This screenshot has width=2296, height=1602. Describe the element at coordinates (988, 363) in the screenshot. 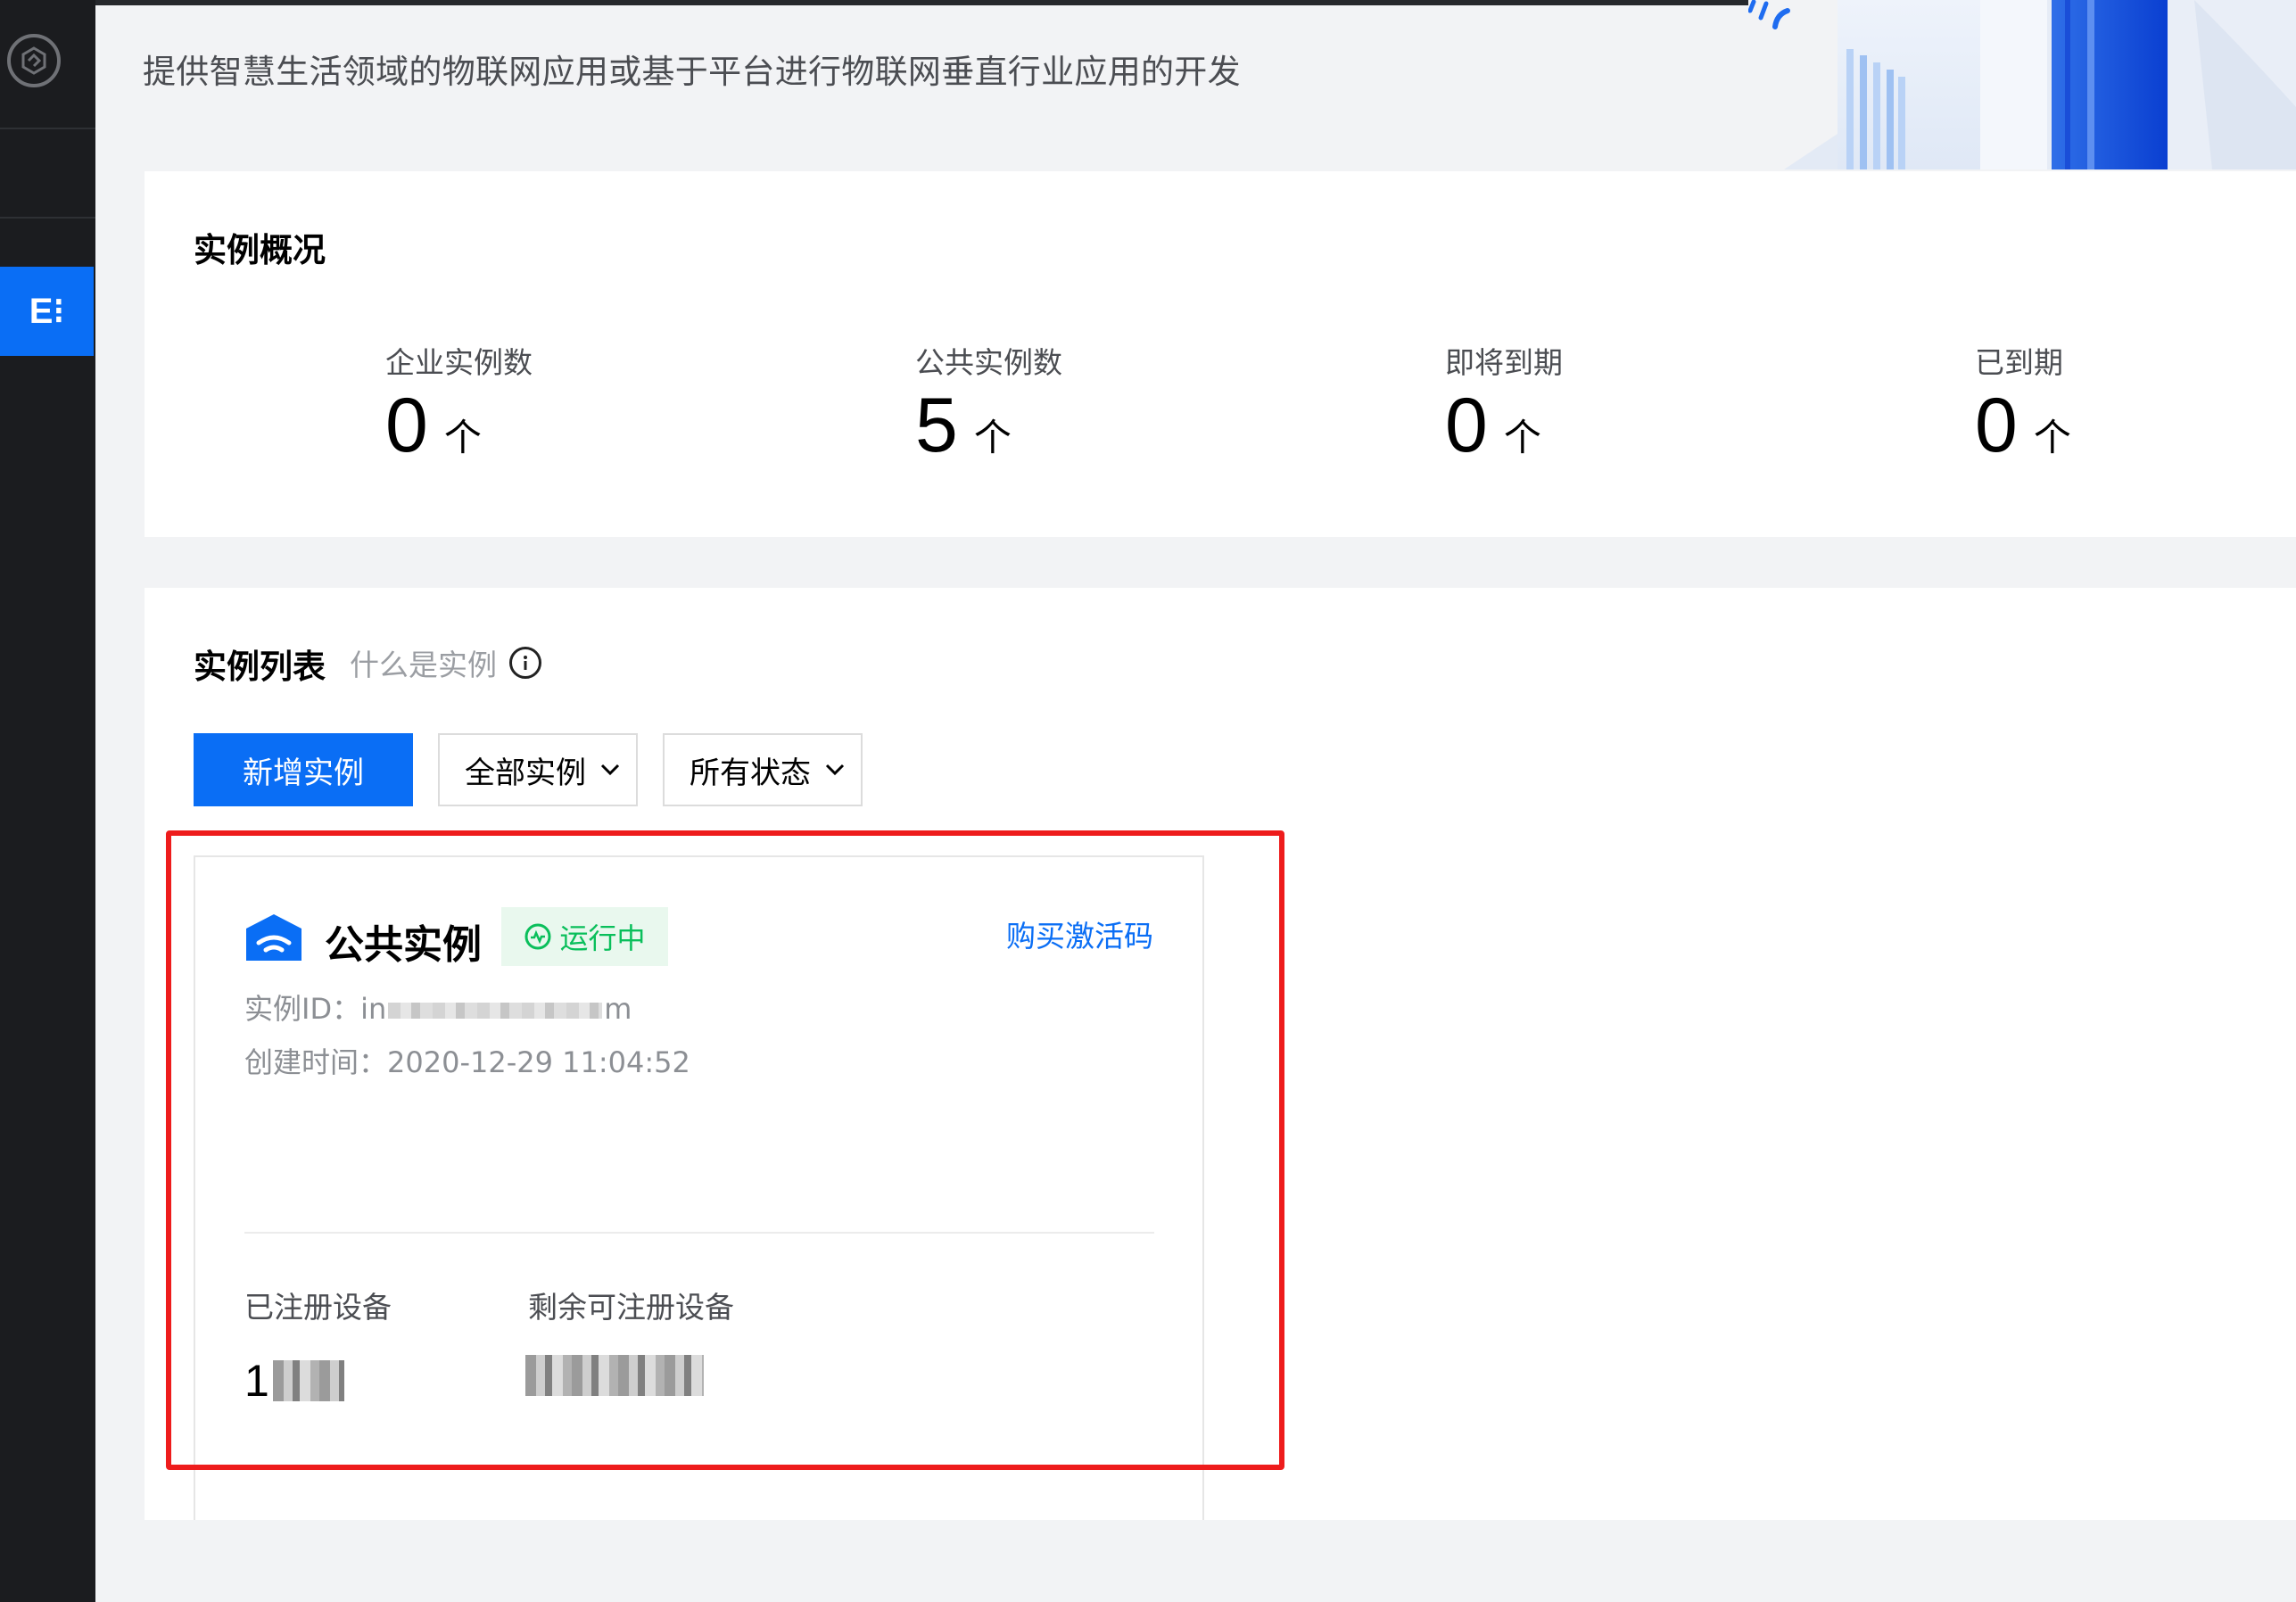

I see `stat-label: 公共实例数` at that location.